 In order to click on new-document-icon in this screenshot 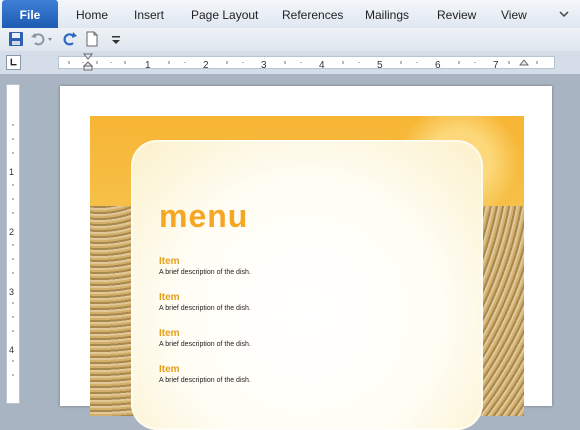, I will do `click(92, 39)`.